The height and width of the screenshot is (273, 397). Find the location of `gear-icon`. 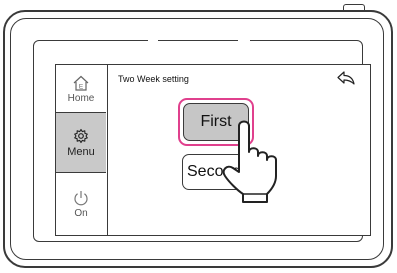

gear-icon is located at coordinates (81, 136).